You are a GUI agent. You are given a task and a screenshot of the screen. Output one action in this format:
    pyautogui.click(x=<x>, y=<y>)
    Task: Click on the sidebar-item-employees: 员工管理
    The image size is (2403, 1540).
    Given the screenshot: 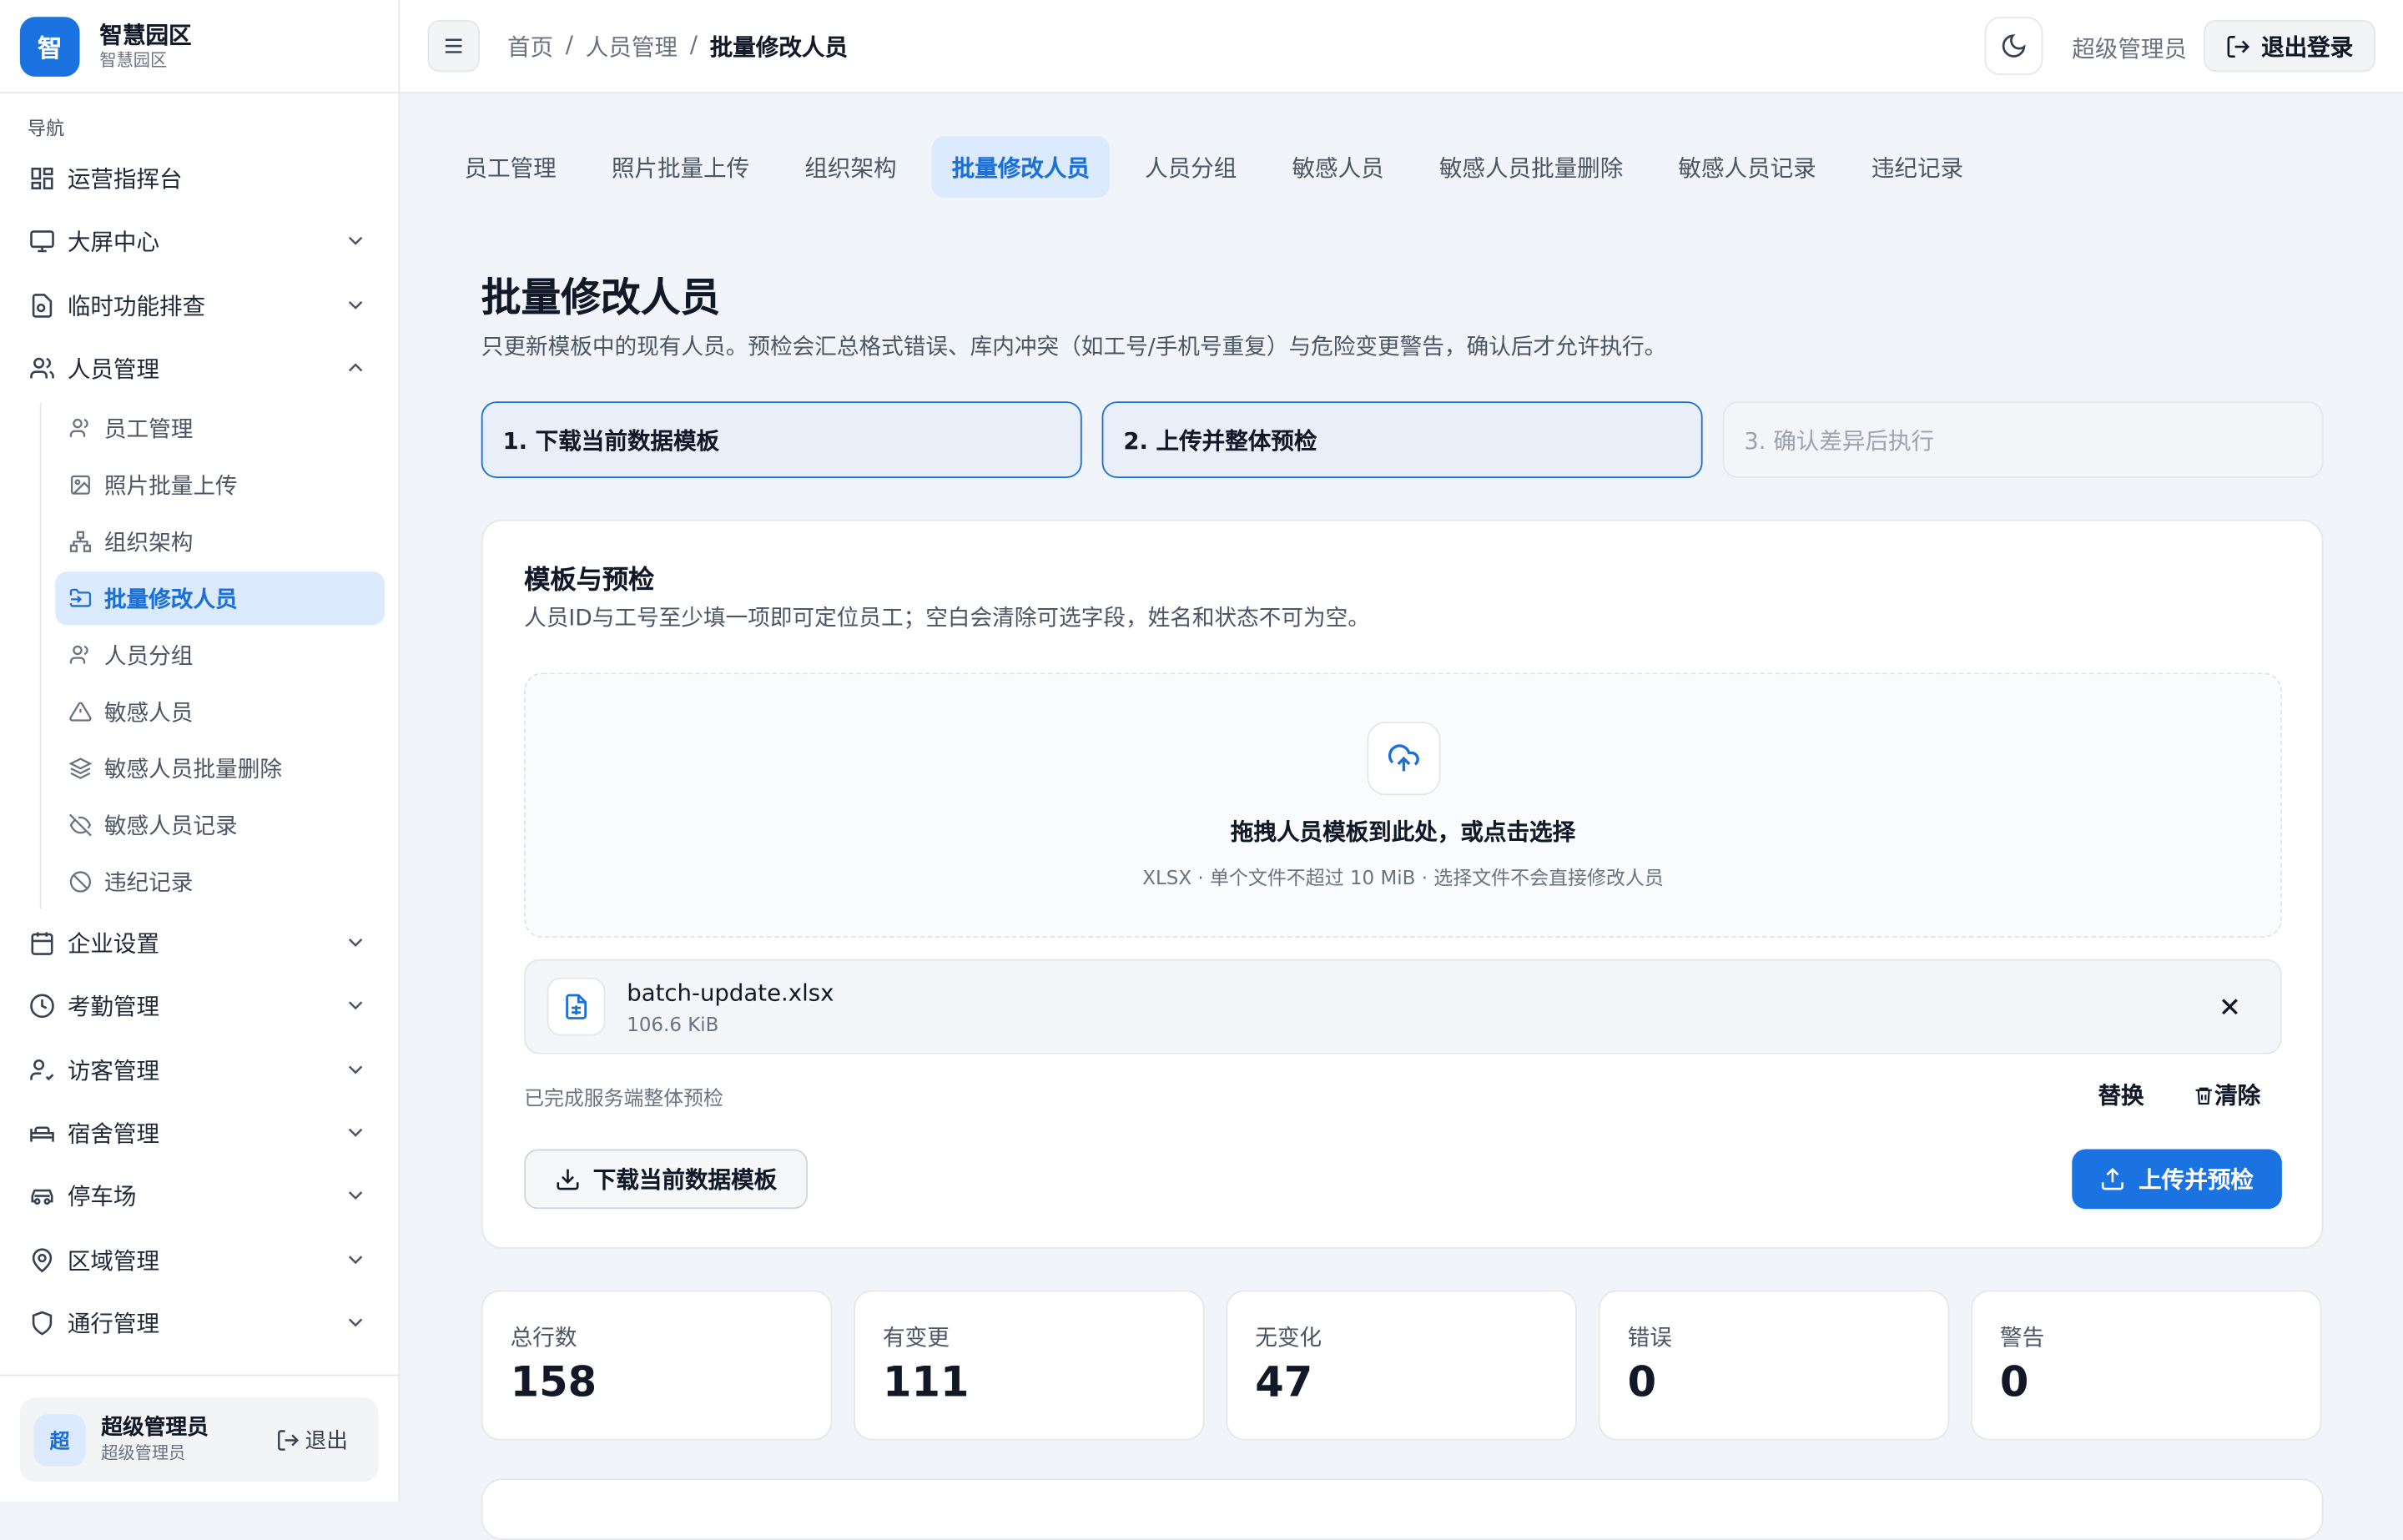 What is the action you would take?
    pyautogui.click(x=220, y=428)
    